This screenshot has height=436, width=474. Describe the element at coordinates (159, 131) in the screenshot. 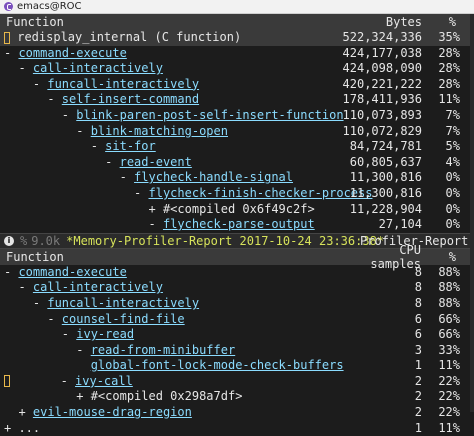

I see `function-name: blink-matching-open` at that location.